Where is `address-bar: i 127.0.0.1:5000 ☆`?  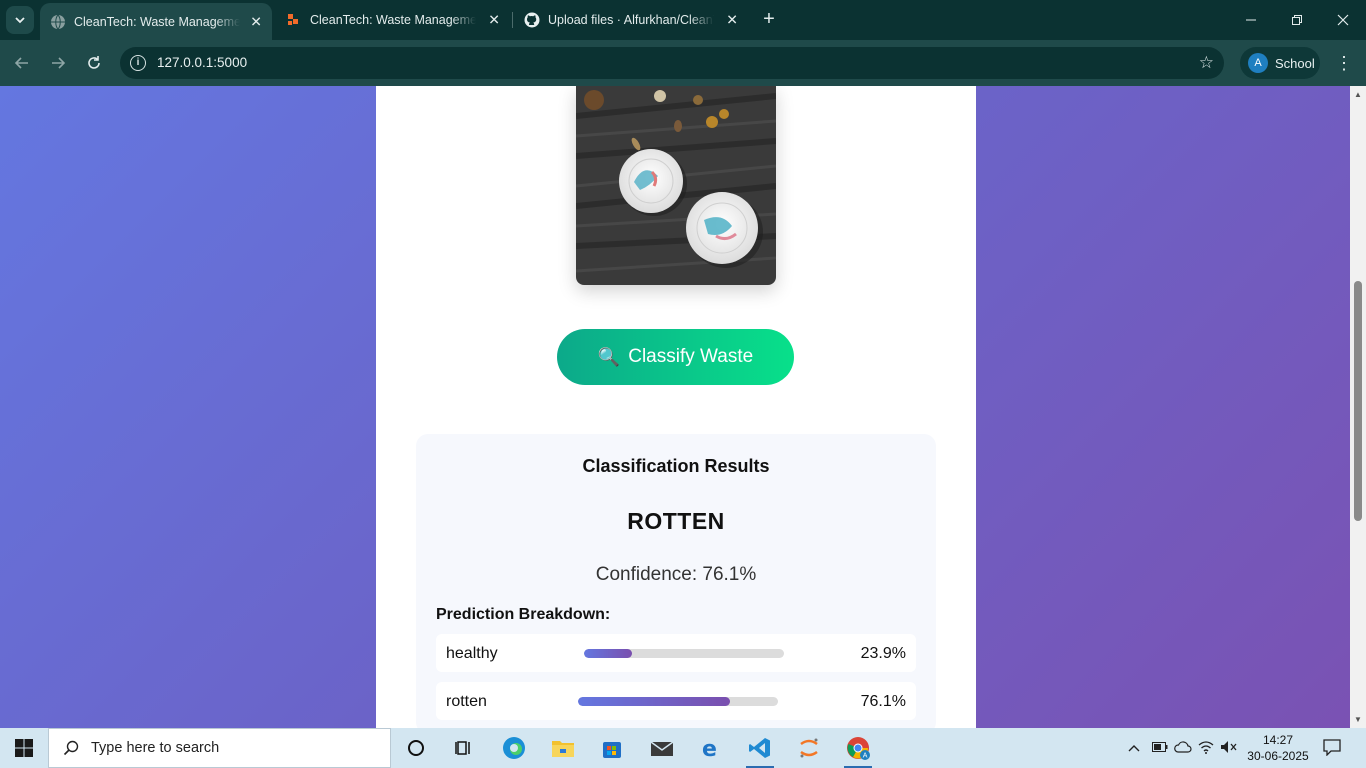 address-bar: i 127.0.0.1:5000 ☆ is located at coordinates (672, 63).